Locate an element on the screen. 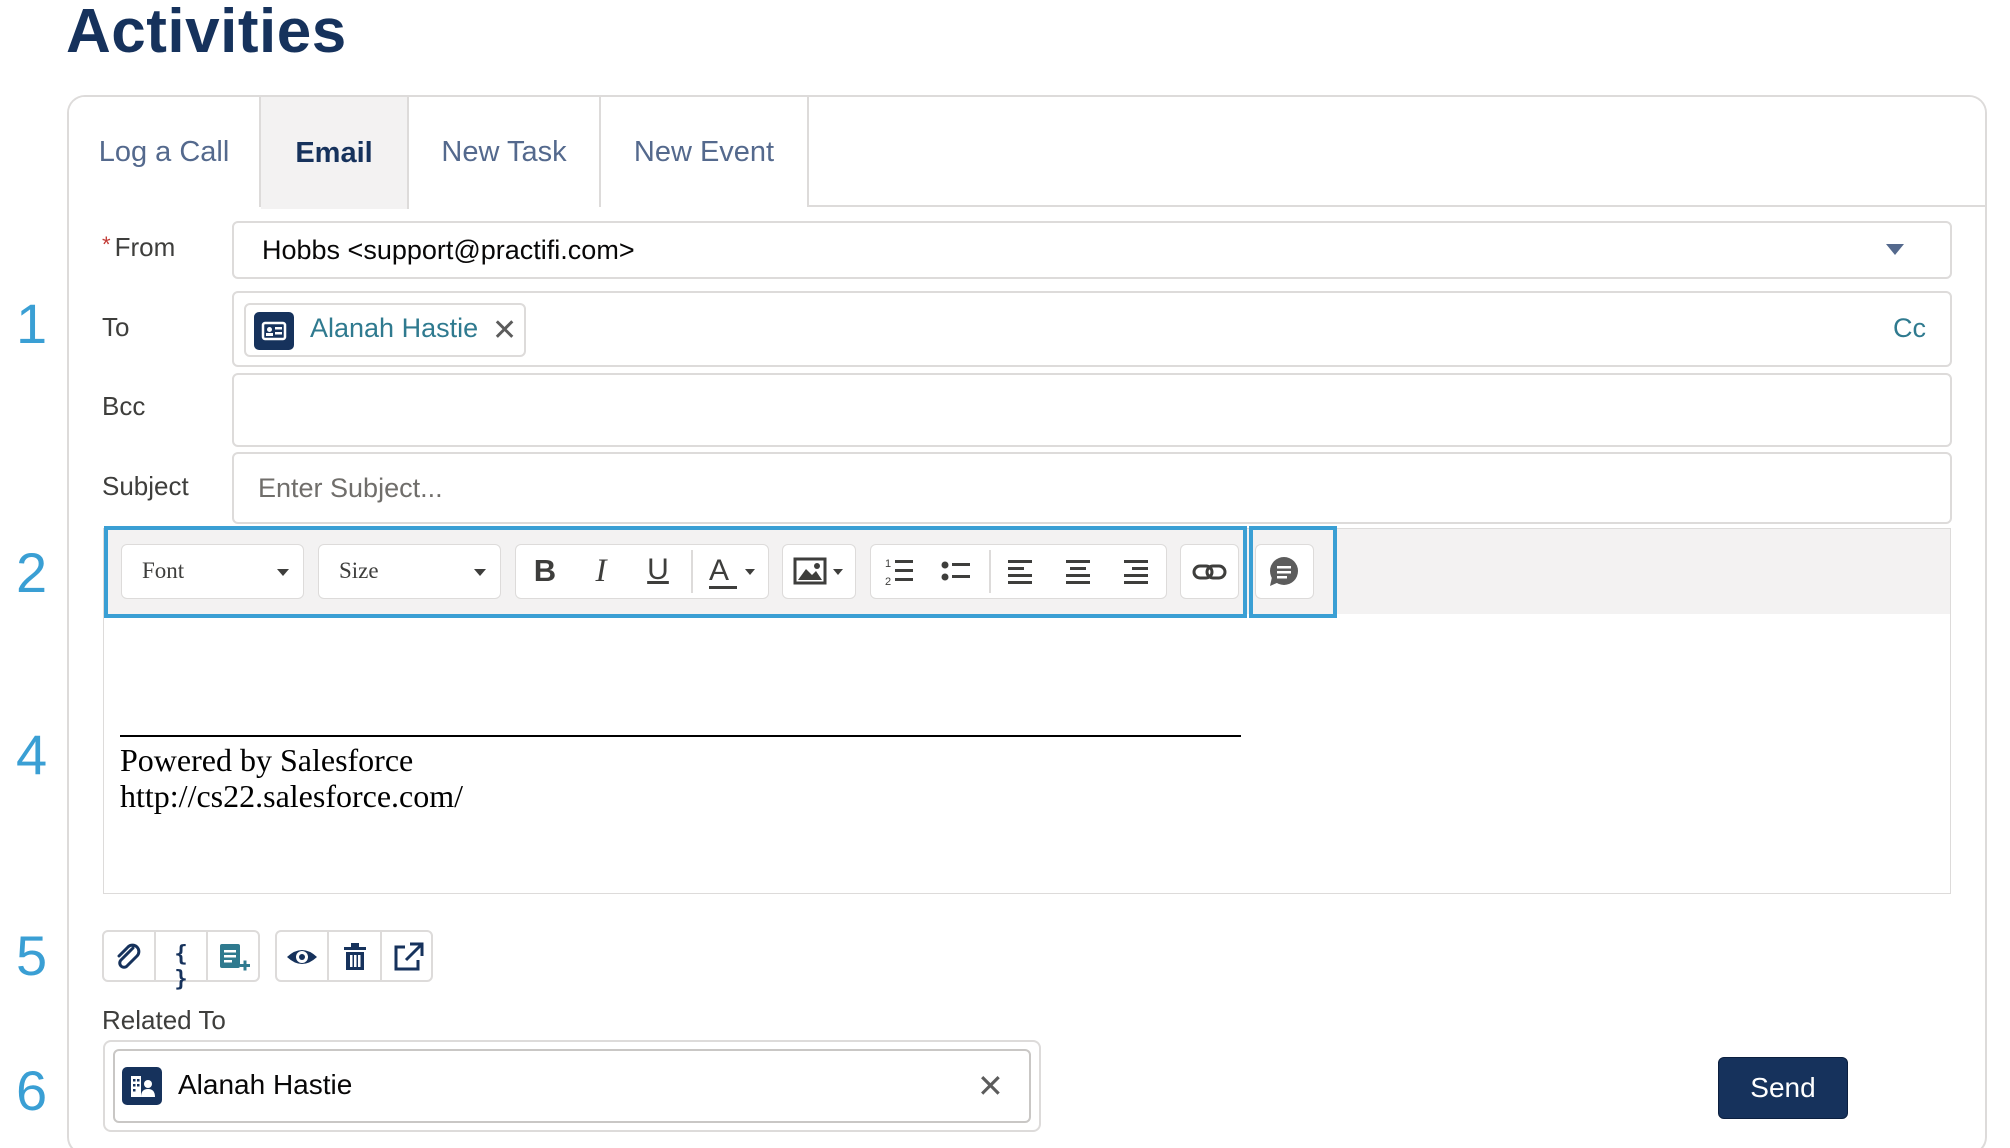  subject-label: Subject is located at coordinates (145, 486).